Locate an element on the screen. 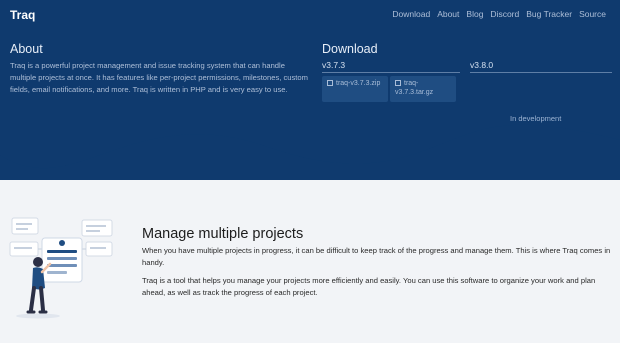  download-heading: Download is located at coordinates (350, 49).